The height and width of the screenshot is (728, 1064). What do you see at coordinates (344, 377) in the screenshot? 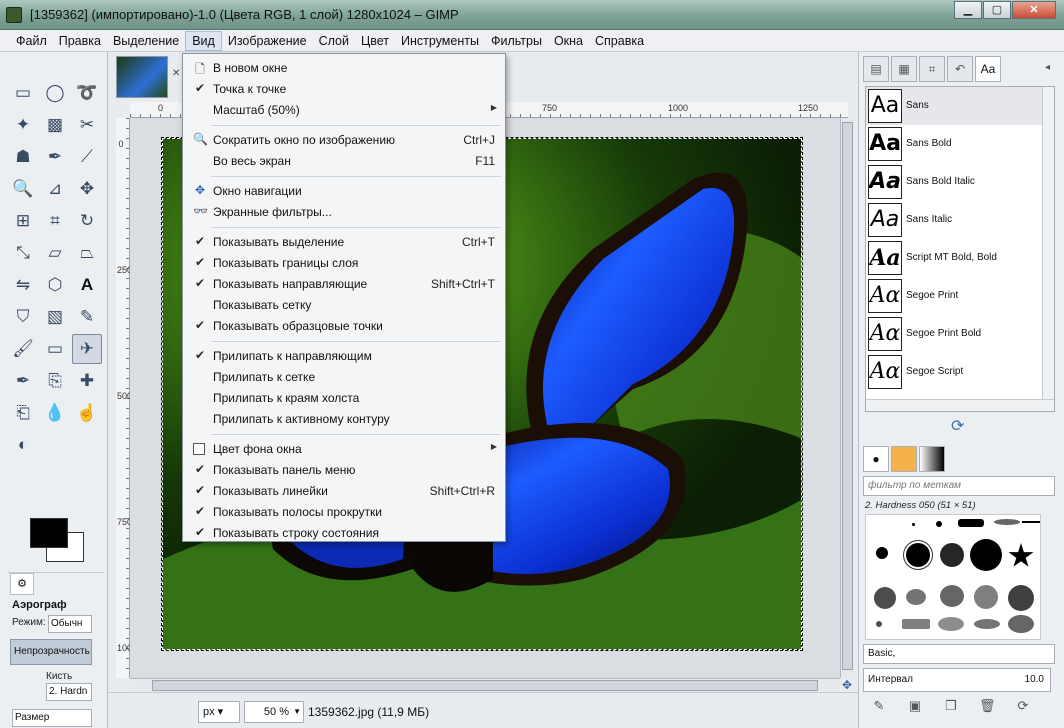
I see `view-menu-item: Прилипать к сетке` at bounding box center [344, 377].